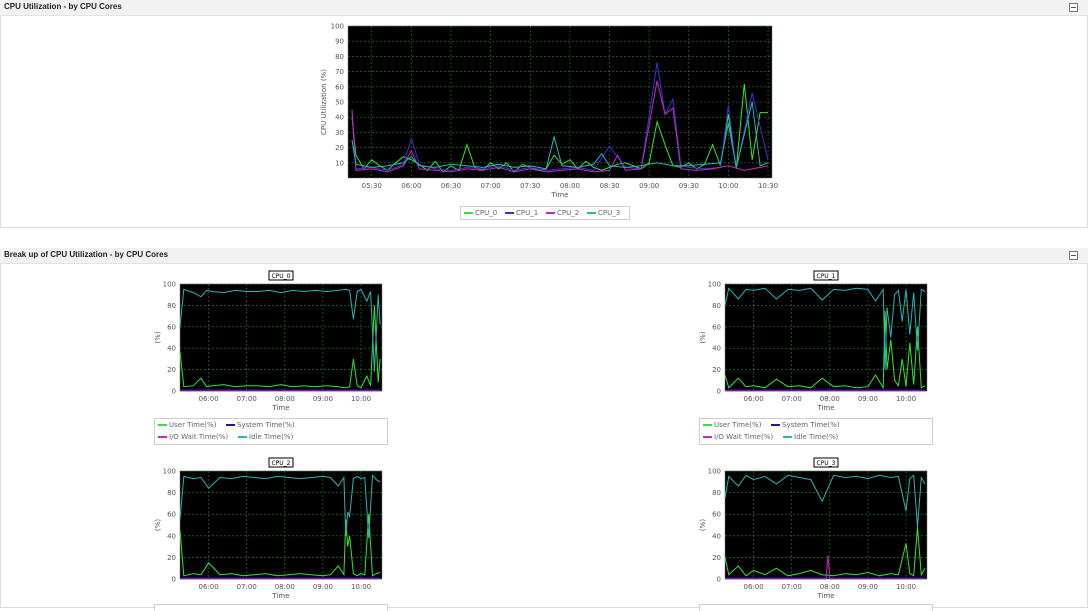 This screenshot has height=611, width=1088. I want to click on legend-item: CPU_3, so click(603, 213).